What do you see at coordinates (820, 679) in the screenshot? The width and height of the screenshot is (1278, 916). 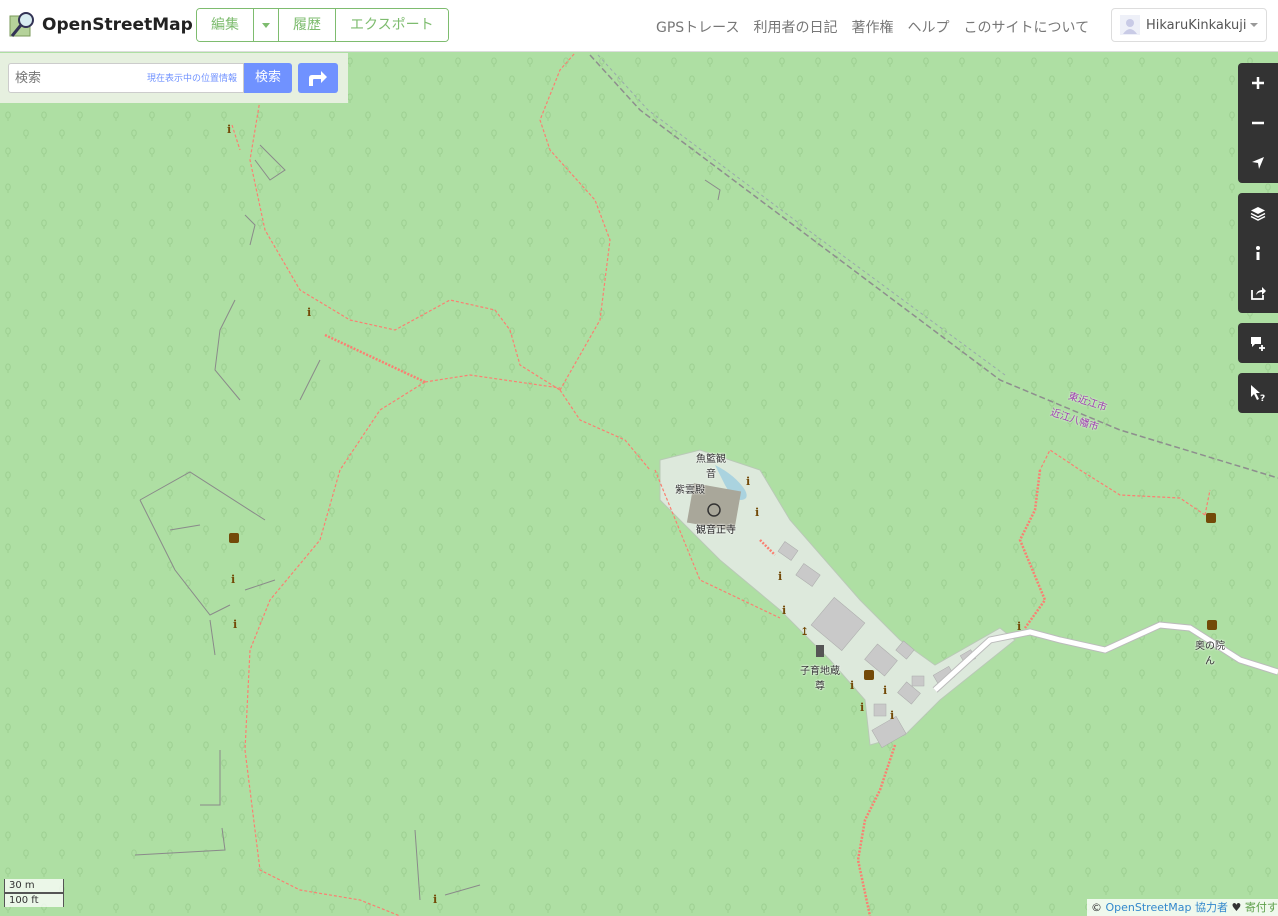 I see `label-jizo: 子育地蔵尊` at bounding box center [820, 679].